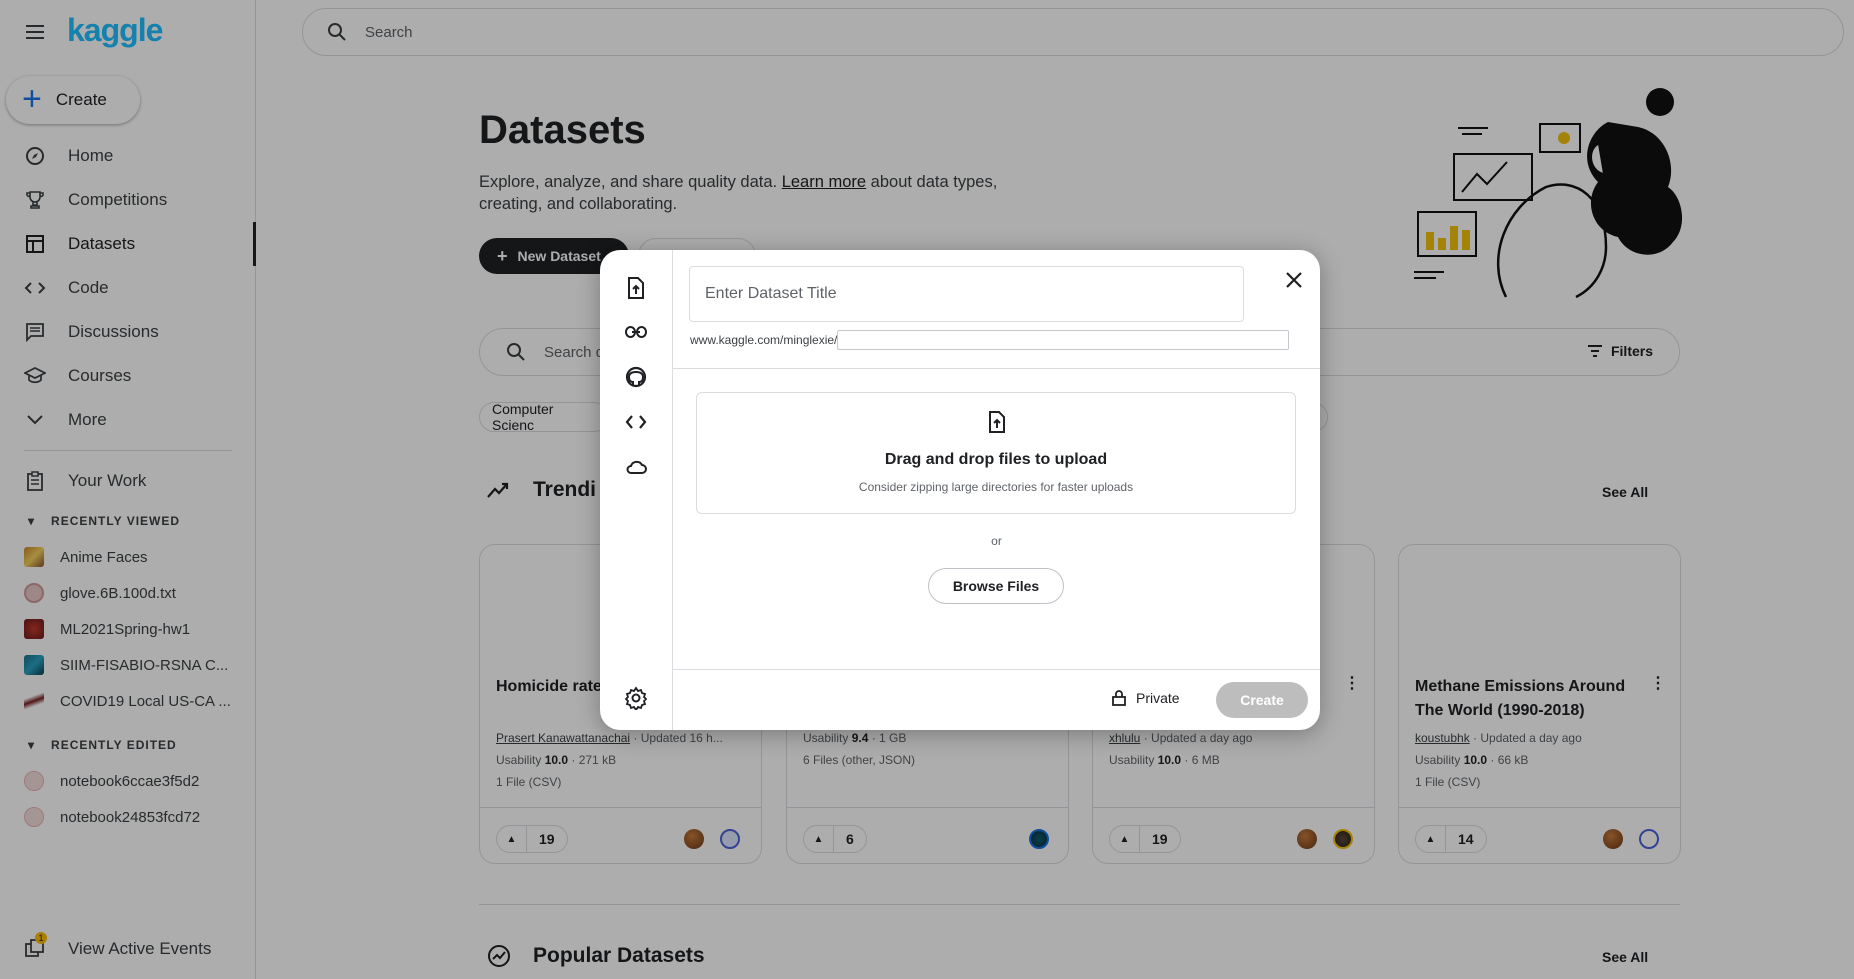  Describe the element at coordinates (636, 332) in the screenshot. I see `link-icon` at that location.